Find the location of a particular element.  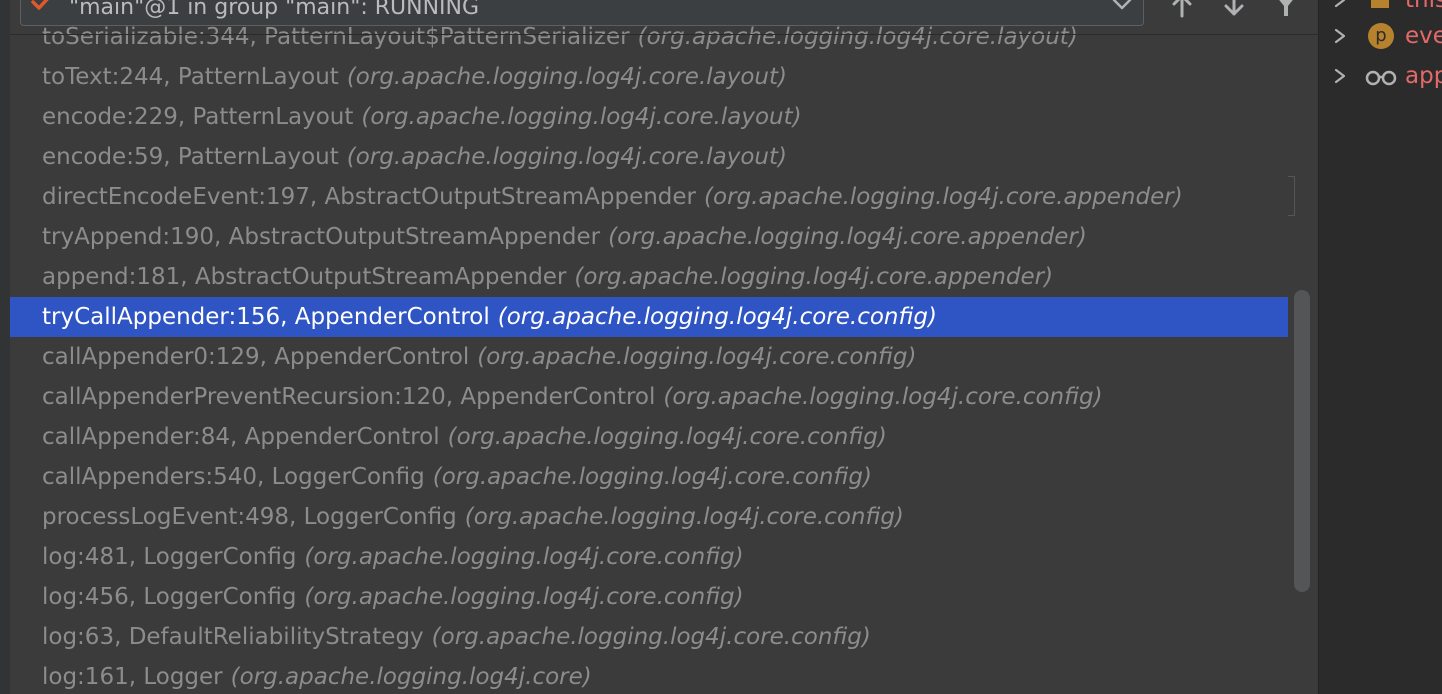

frame-method: log:481, LoggerConfig is located at coordinates (169, 557).